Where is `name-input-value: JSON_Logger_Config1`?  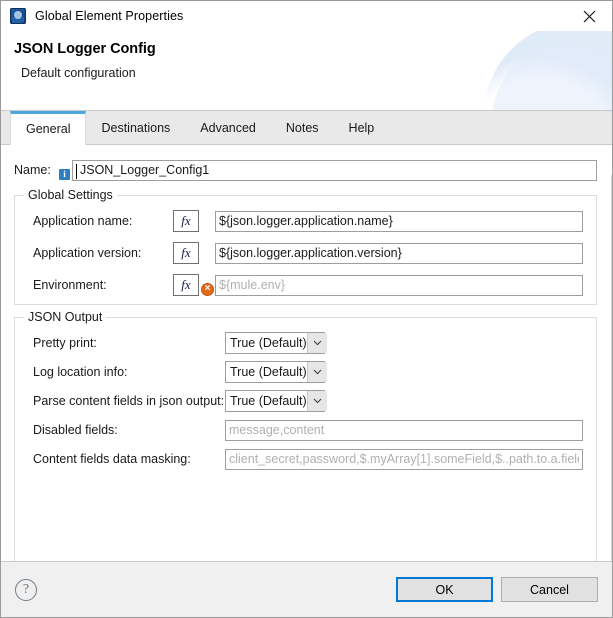 name-input-value: JSON_Logger_Config1 is located at coordinates (145, 169).